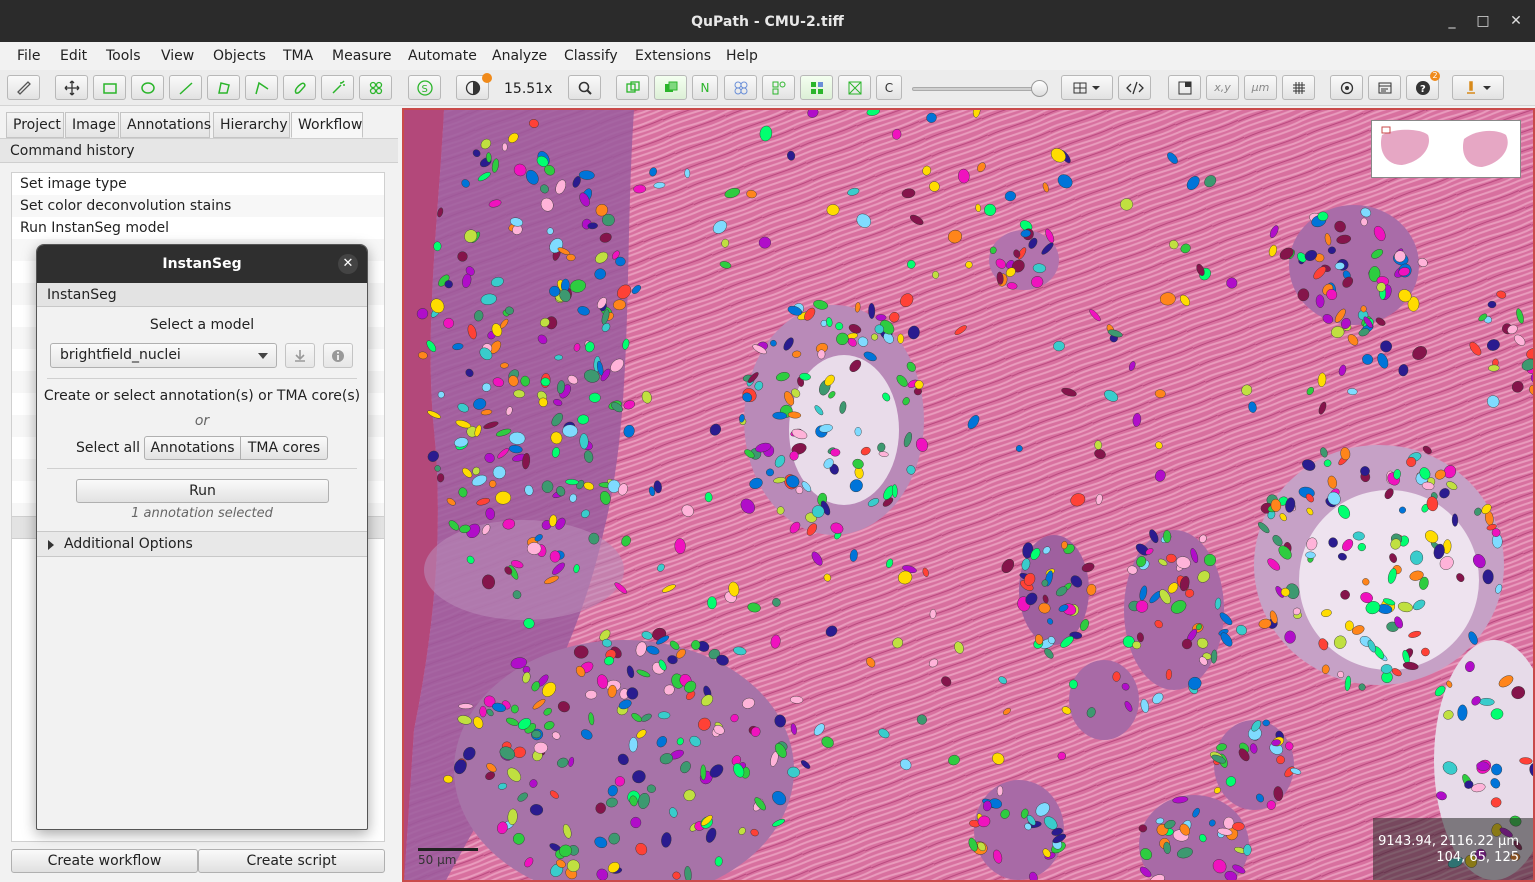 Image resolution: width=1535 pixels, height=882 pixels. What do you see at coordinates (1222, 87) in the screenshot?
I see `show-cursor-location-button: x,y` at bounding box center [1222, 87].